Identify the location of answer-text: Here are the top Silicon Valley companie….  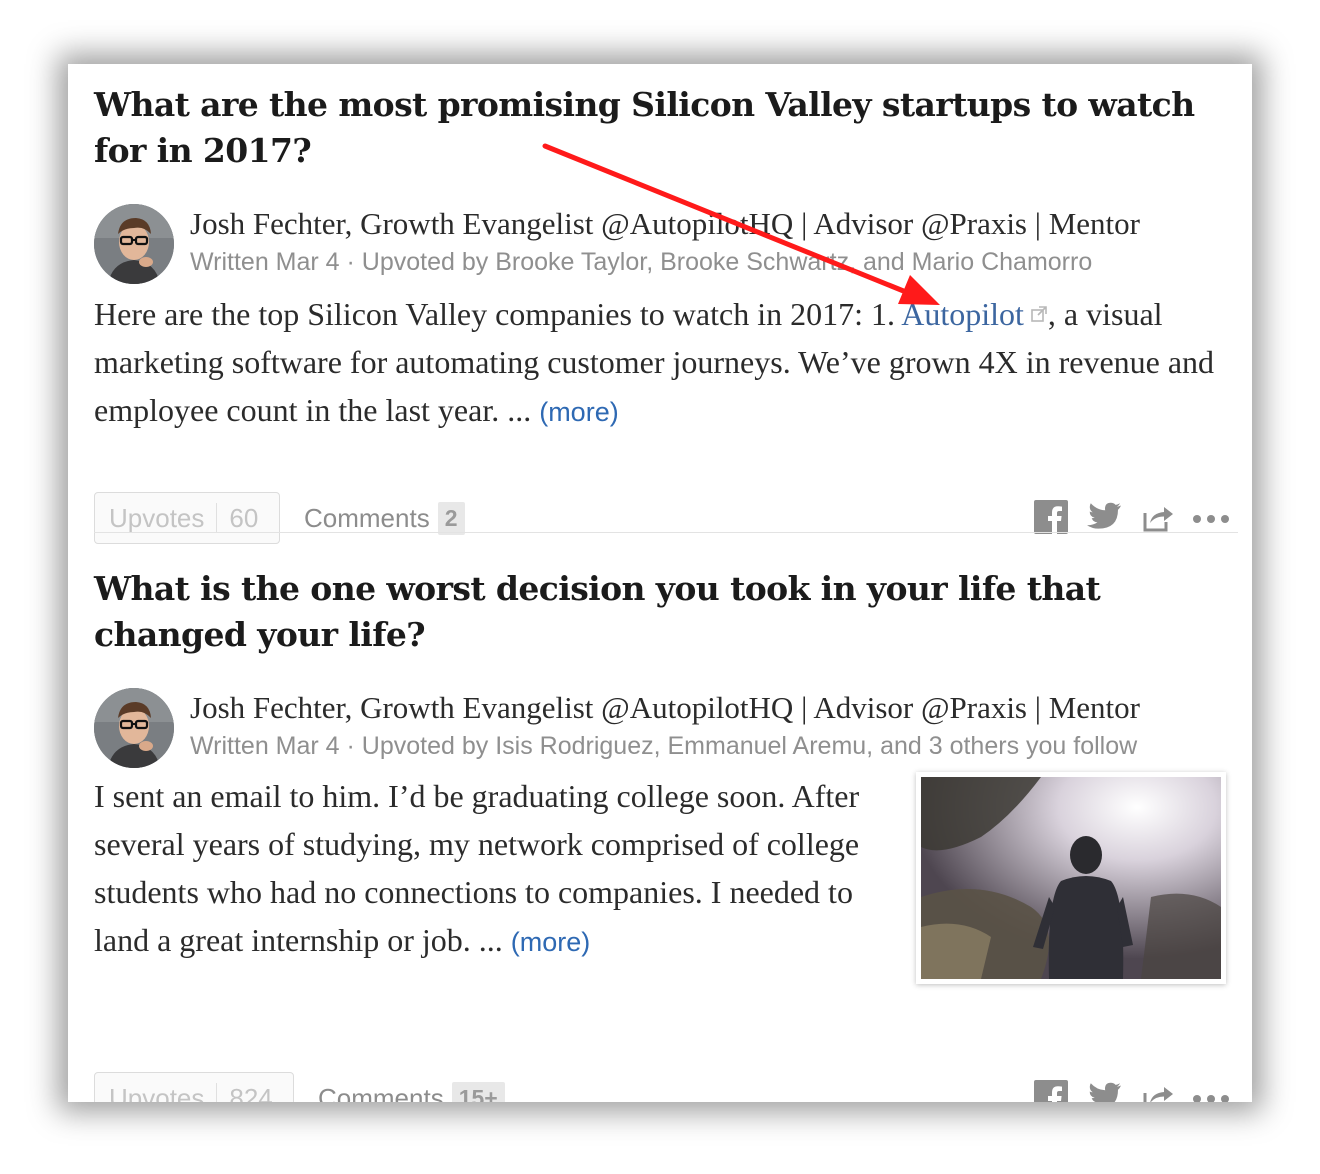
(498, 314).